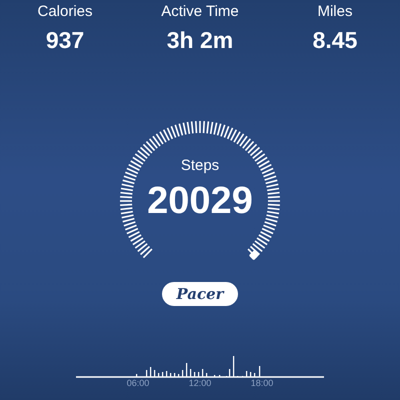 This screenshot has height=400, width=400. Describe the element at coordinates (200, 294) in the screenshot. I see `brand-logo: Pacer` at that location.